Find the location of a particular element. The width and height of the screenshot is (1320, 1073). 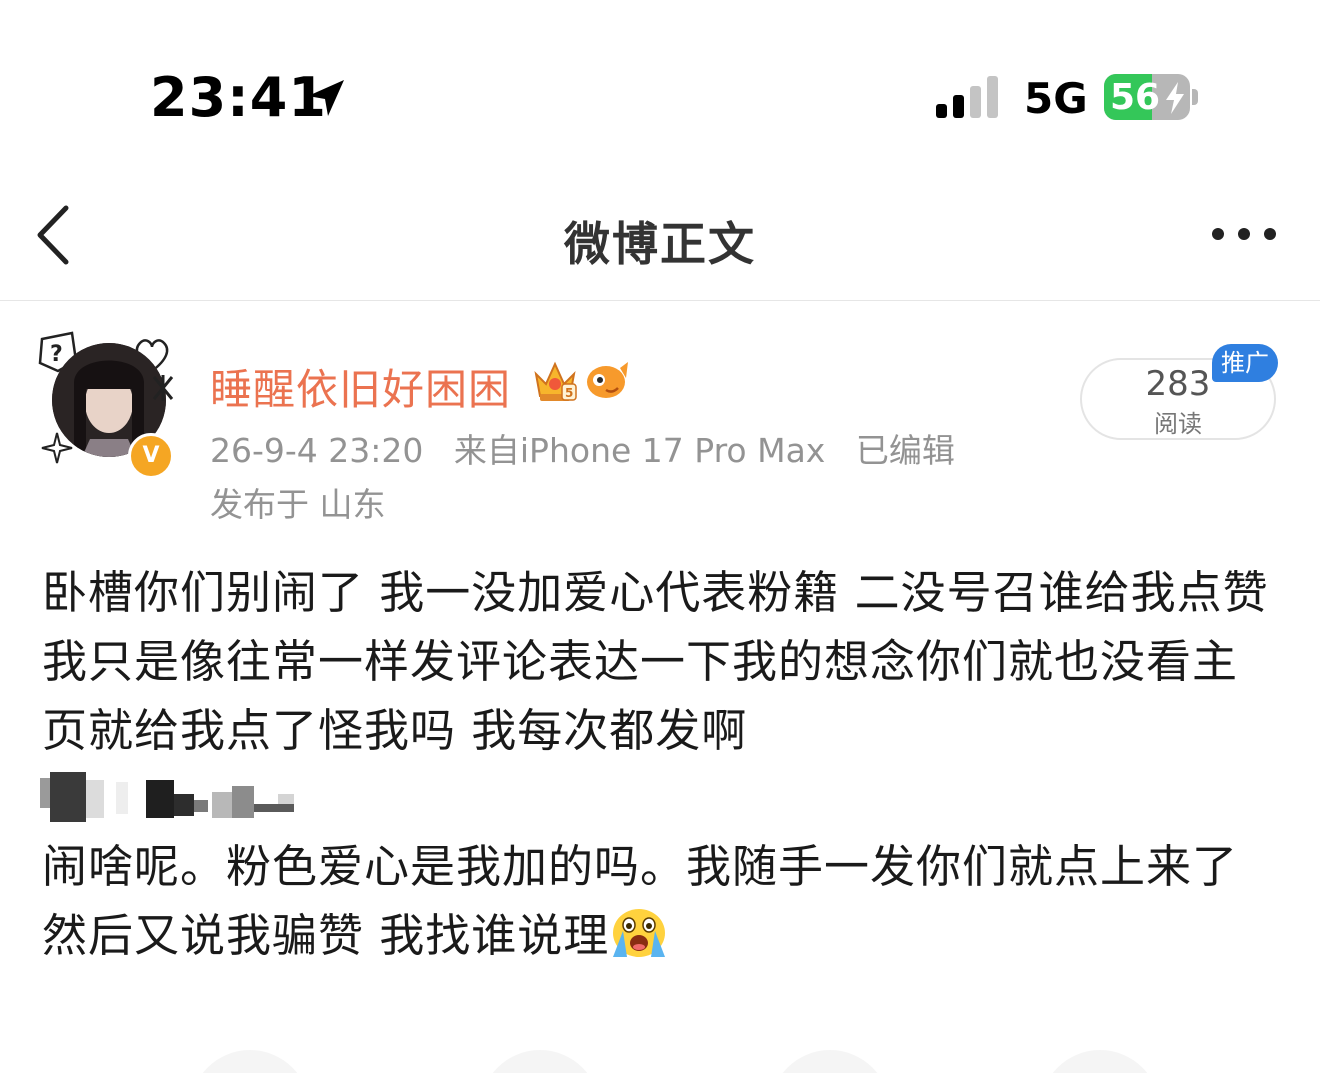

author-avatar-container: ? V is located at coordinates (108, 402).